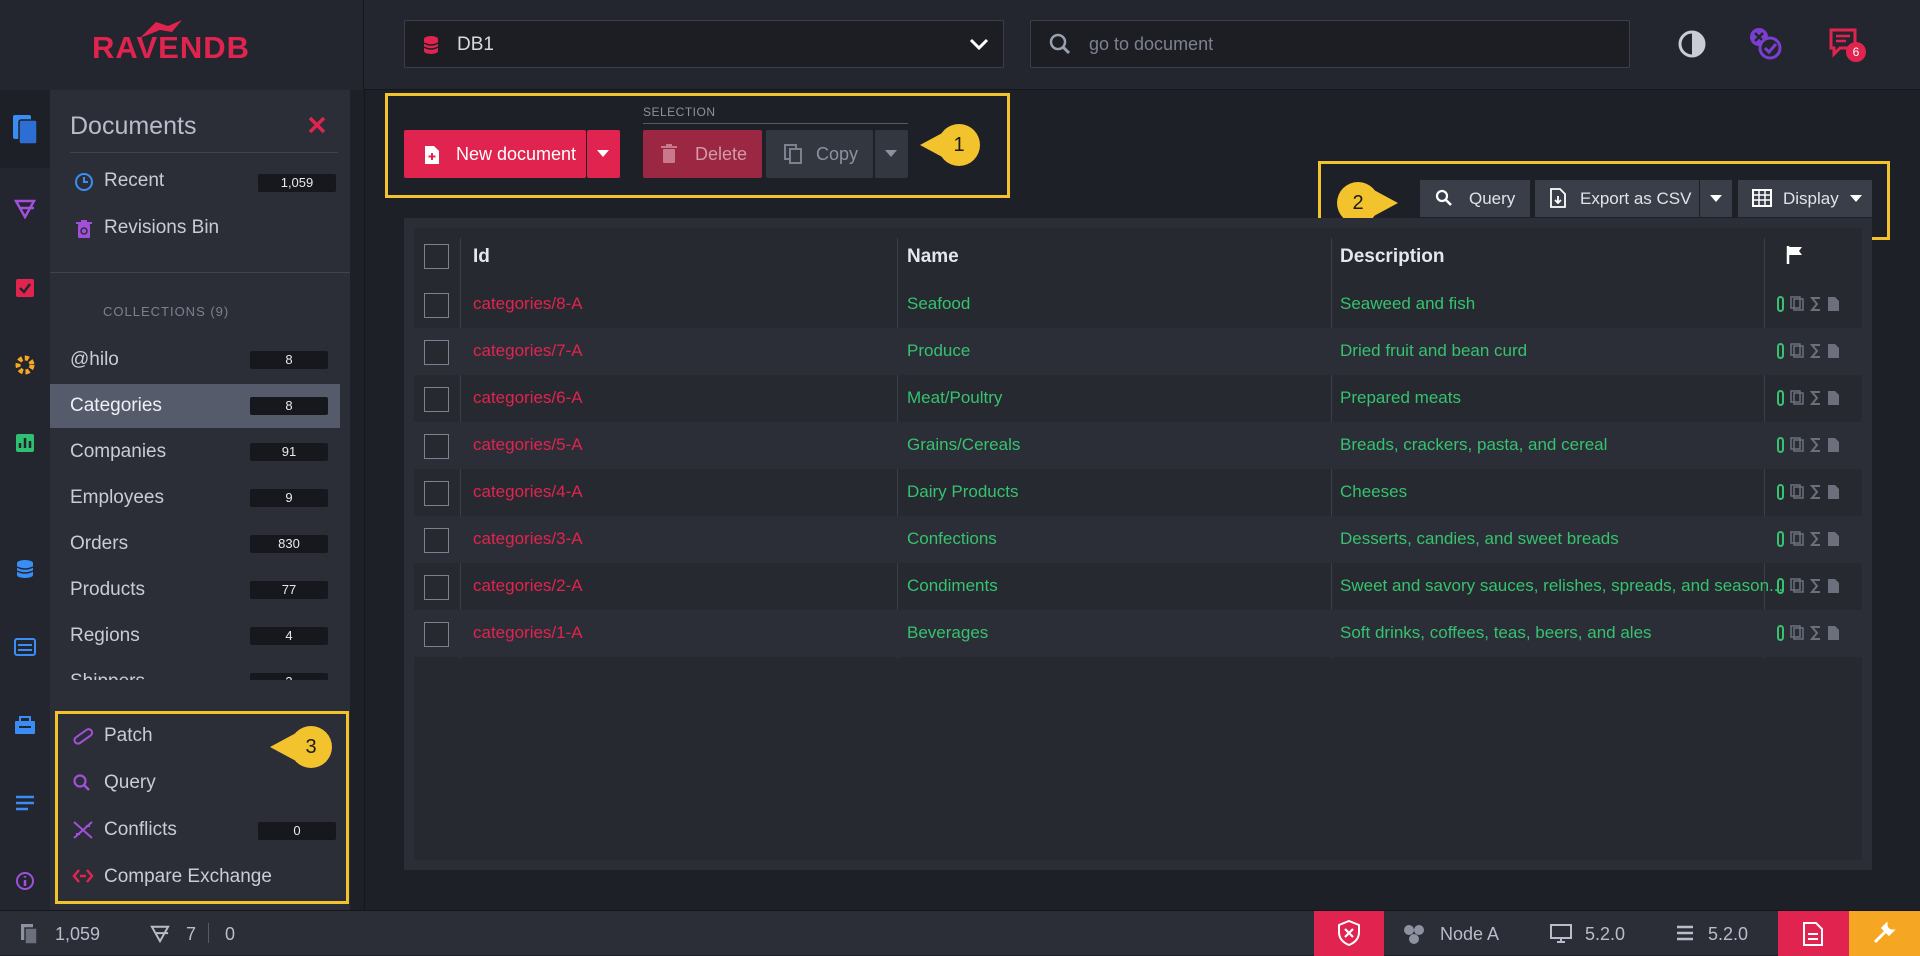 Image resolution: width=1920 pixels, height=956 pixels. What do you see at coordinates (1716, 198) in the screenshot?
I see `export-dropdown` at bounding box center [1716, 198].